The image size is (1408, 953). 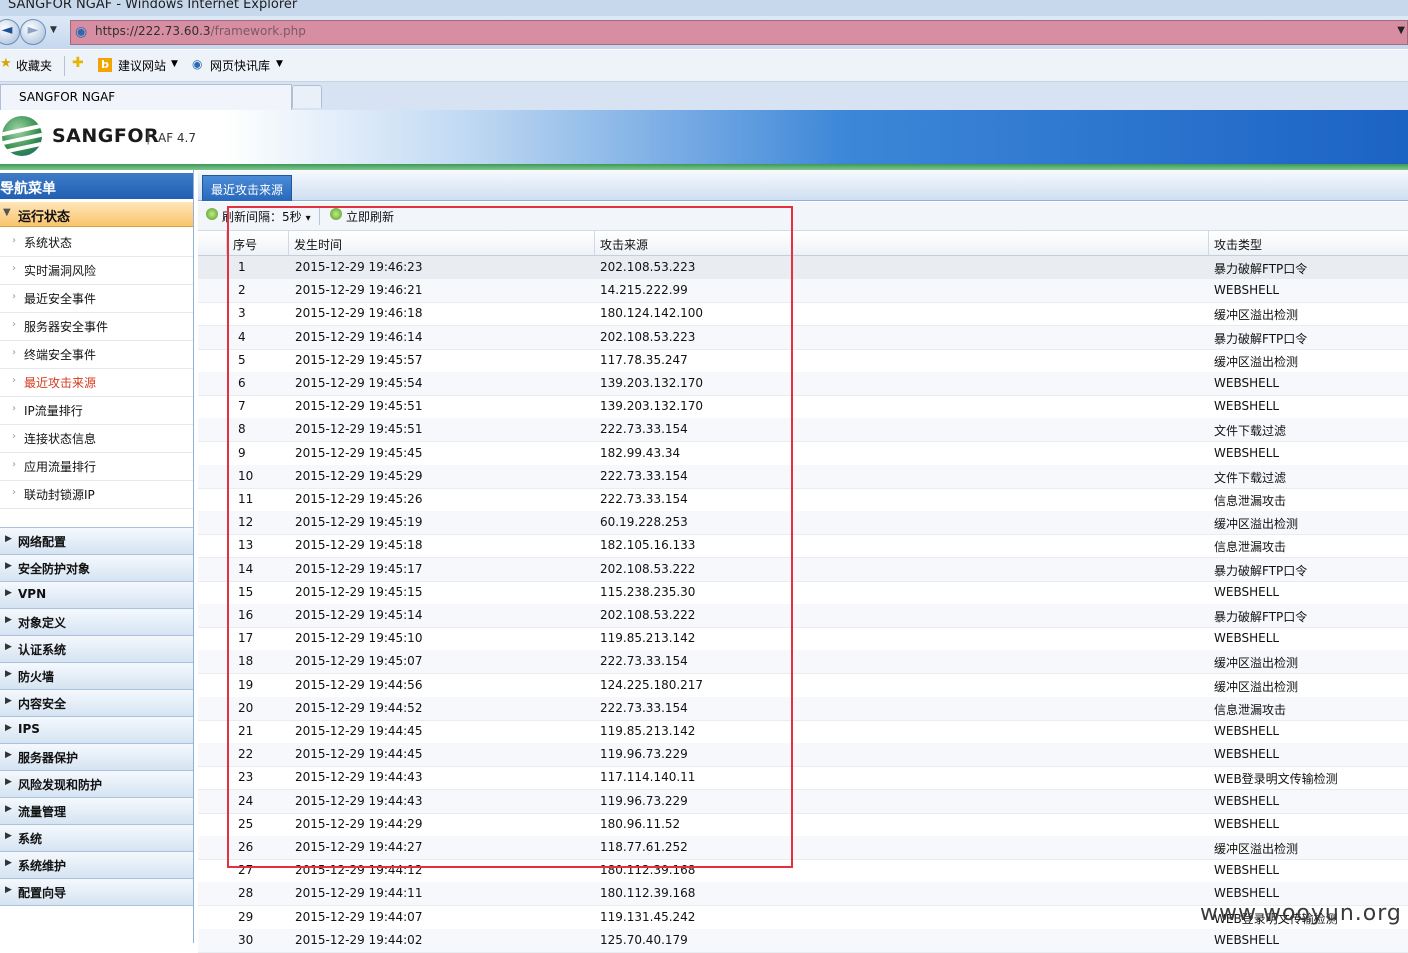 I want to click on address-bar: ◉ https://222.73.60.3/framework.php ▼, so click(x=739, y=32).